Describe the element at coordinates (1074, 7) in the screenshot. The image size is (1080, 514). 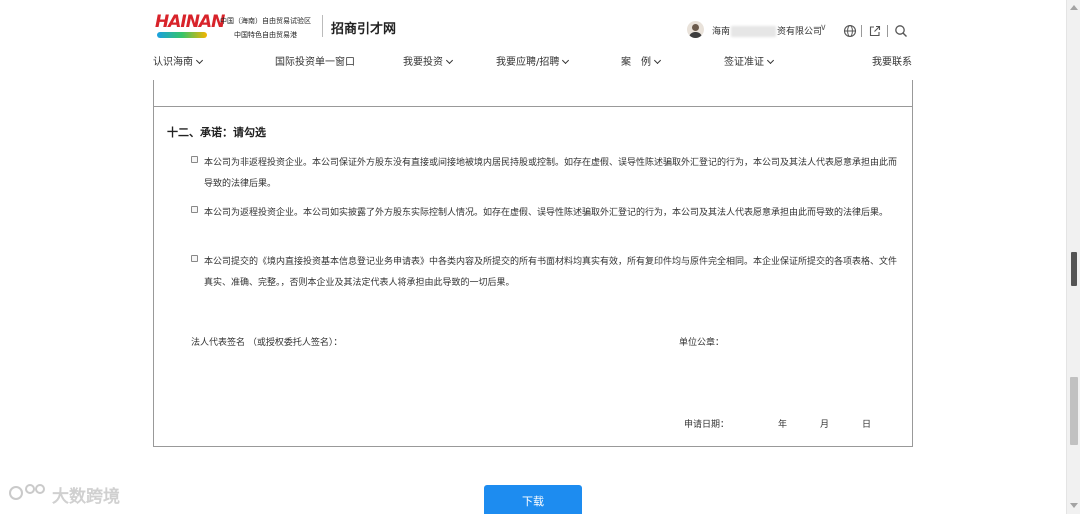
I see `scroll-up-arrow-icon` at that location.